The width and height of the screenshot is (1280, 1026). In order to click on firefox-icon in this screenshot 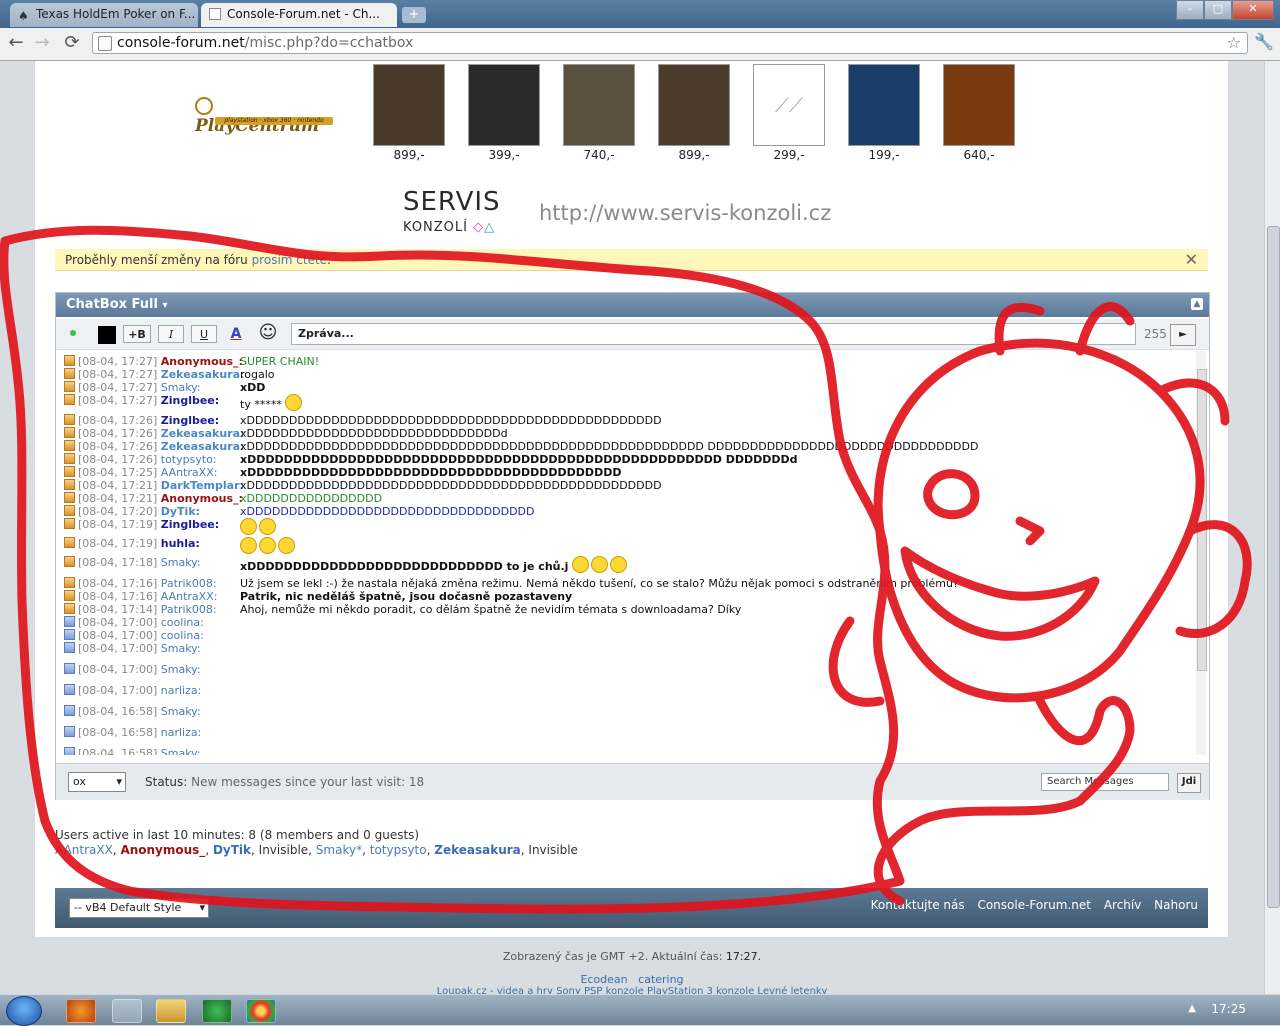, I will do `click(81, 1011)`.